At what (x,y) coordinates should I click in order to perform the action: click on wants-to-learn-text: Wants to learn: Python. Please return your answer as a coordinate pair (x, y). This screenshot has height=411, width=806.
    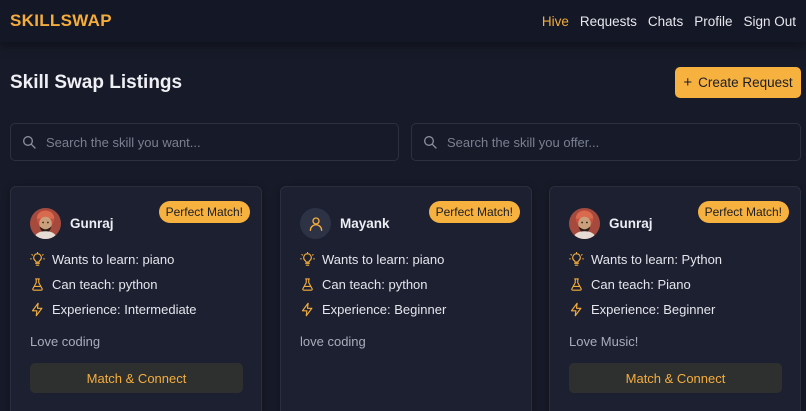
    Looking at the image, I should click on (657, 259).